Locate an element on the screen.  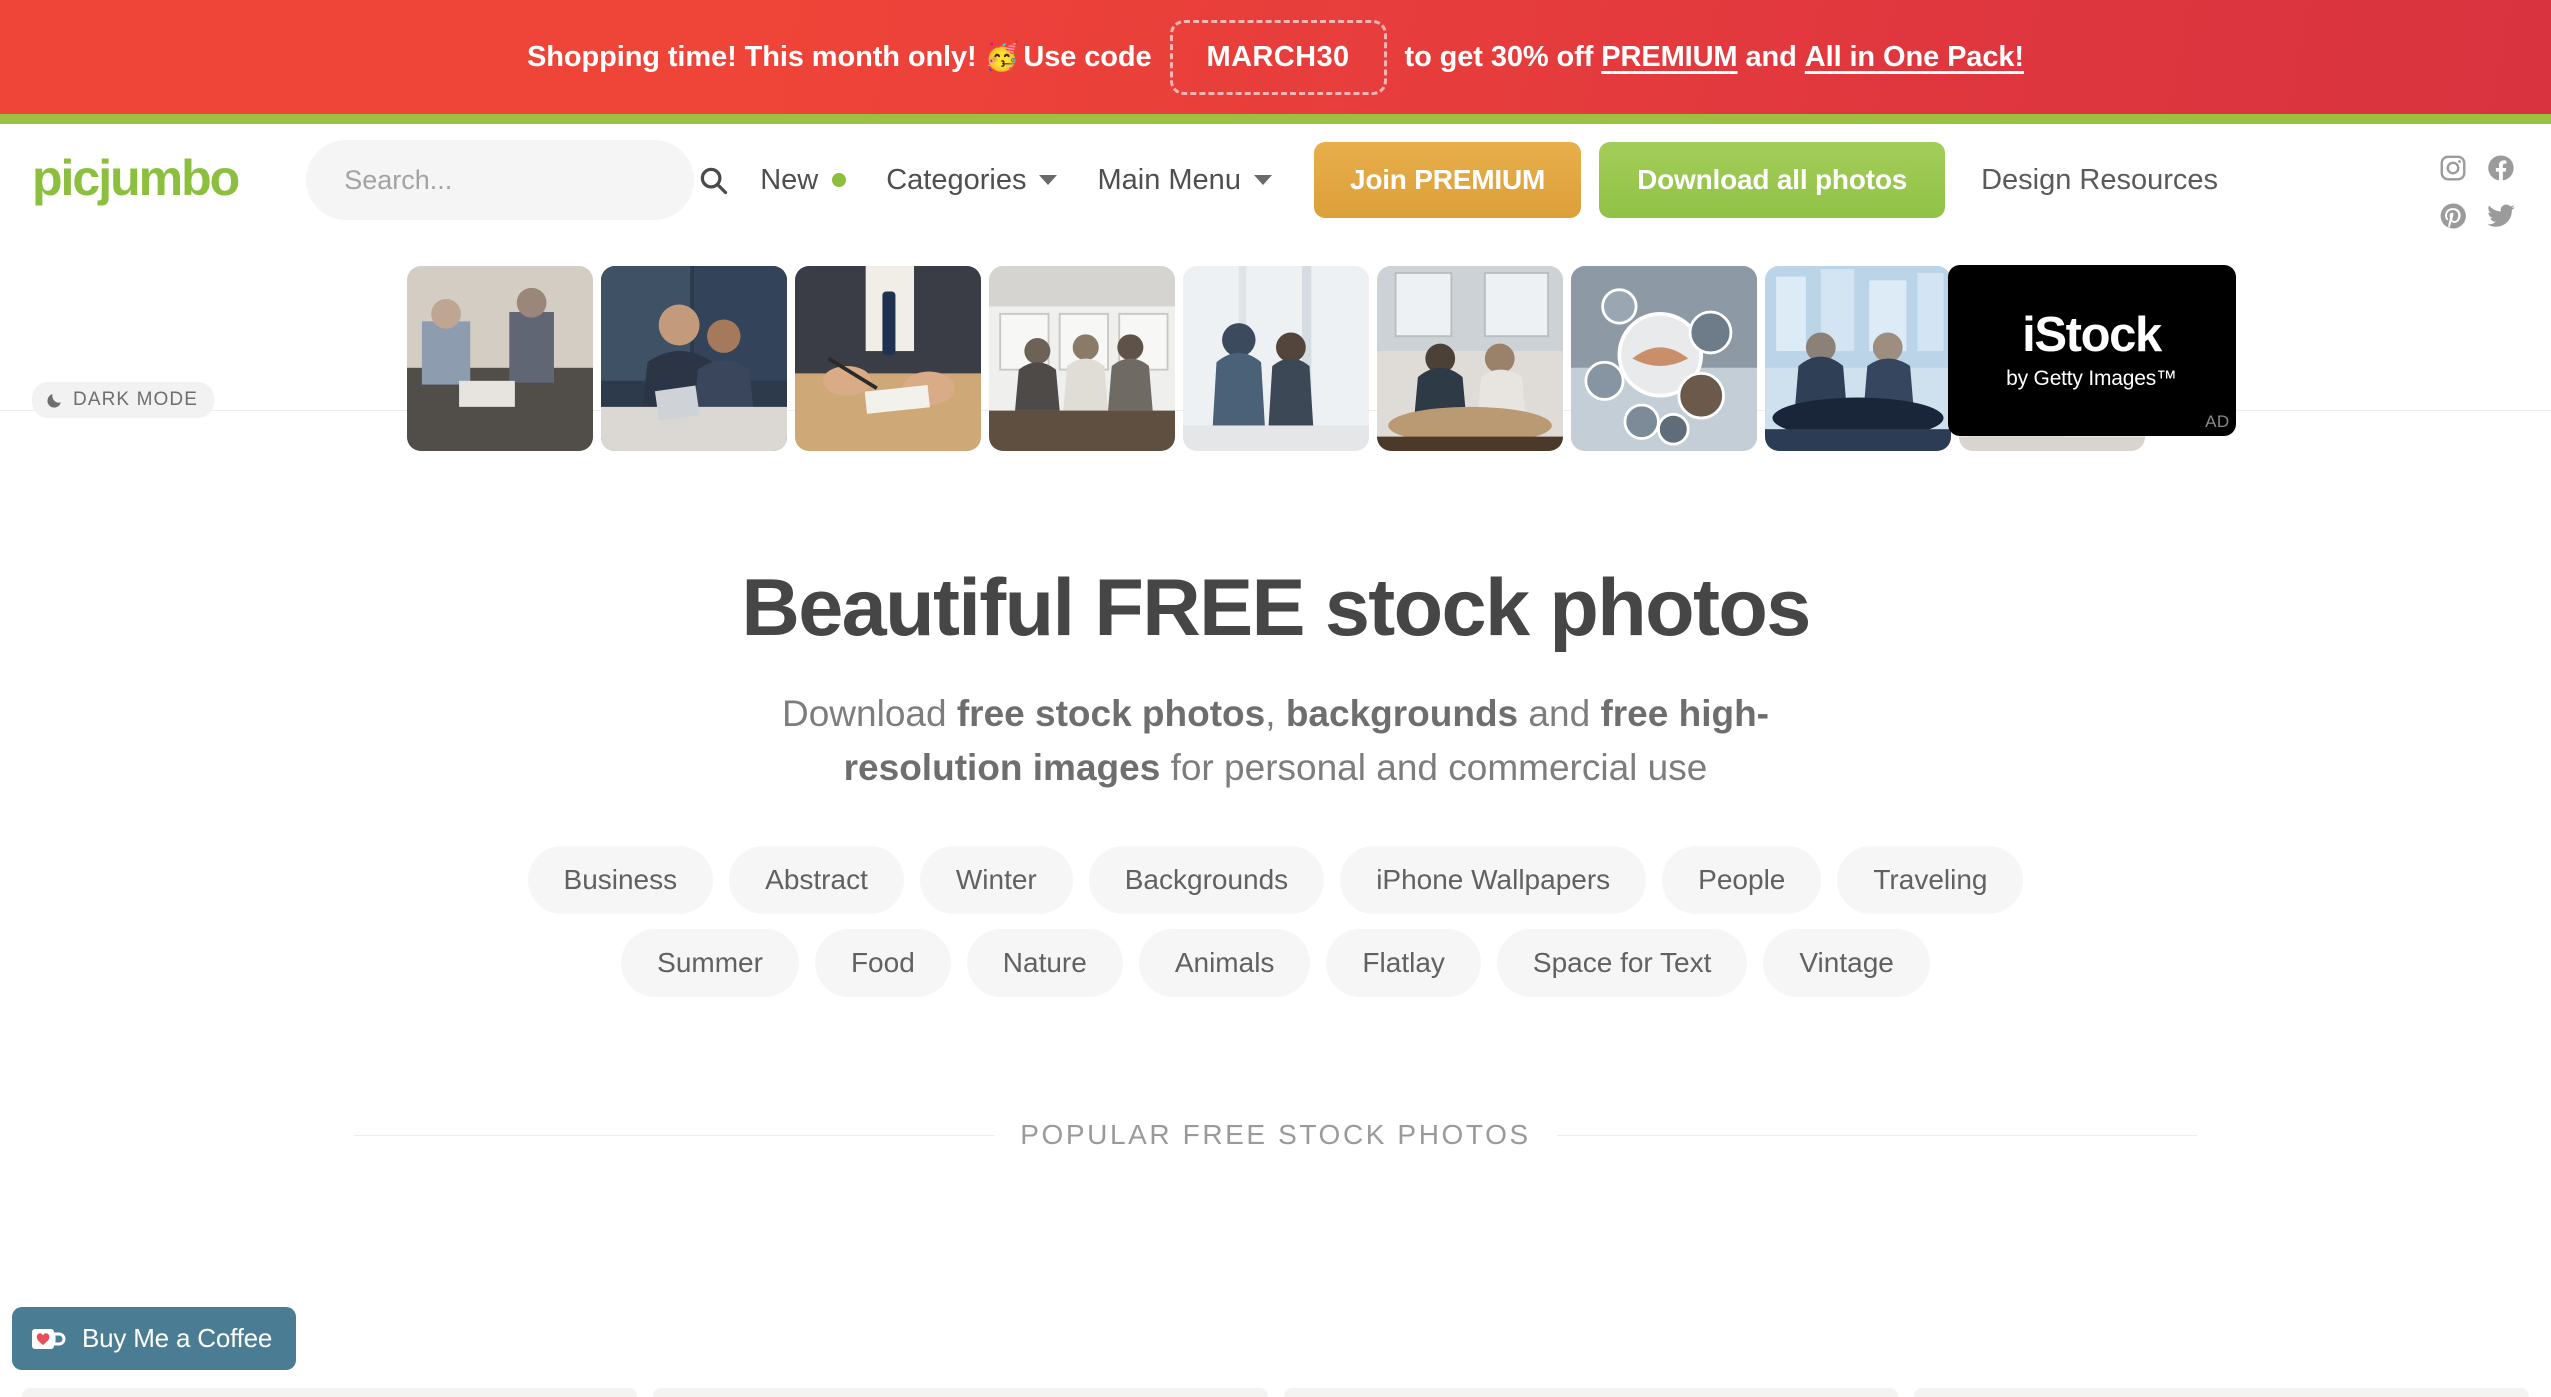
sponsored-thumbnail-strip: iStock by Getty Images™ AD is located at coordinates (1275, 358).